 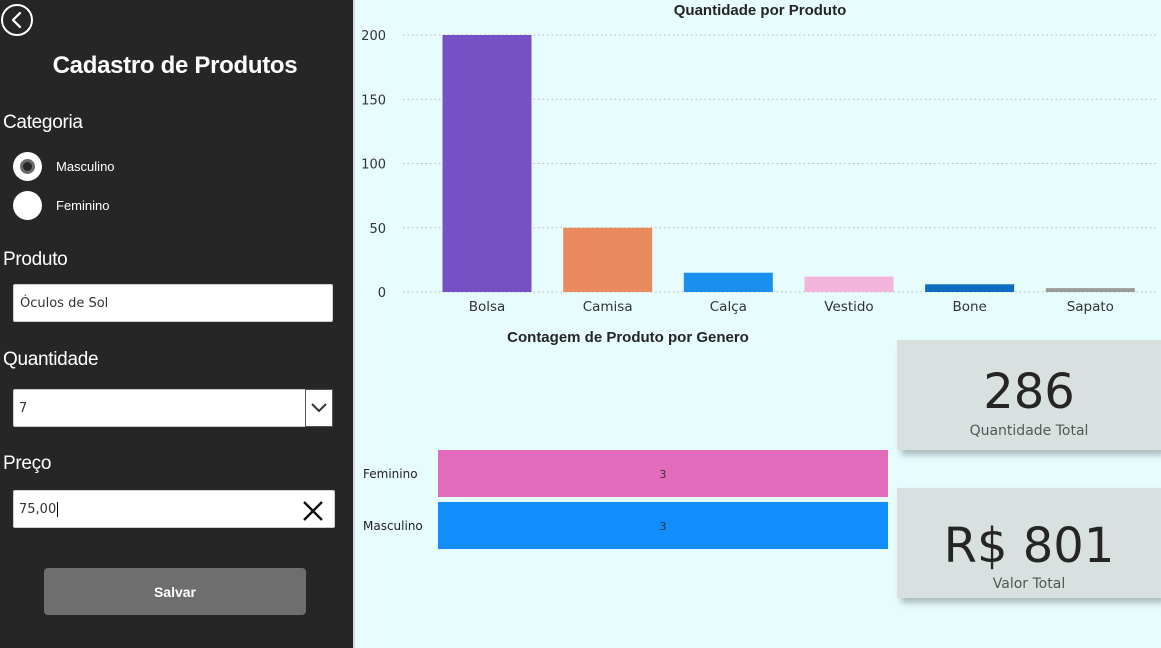 I want to click on kpi-label: Quantidade Total, so click(x=1029, y=431).